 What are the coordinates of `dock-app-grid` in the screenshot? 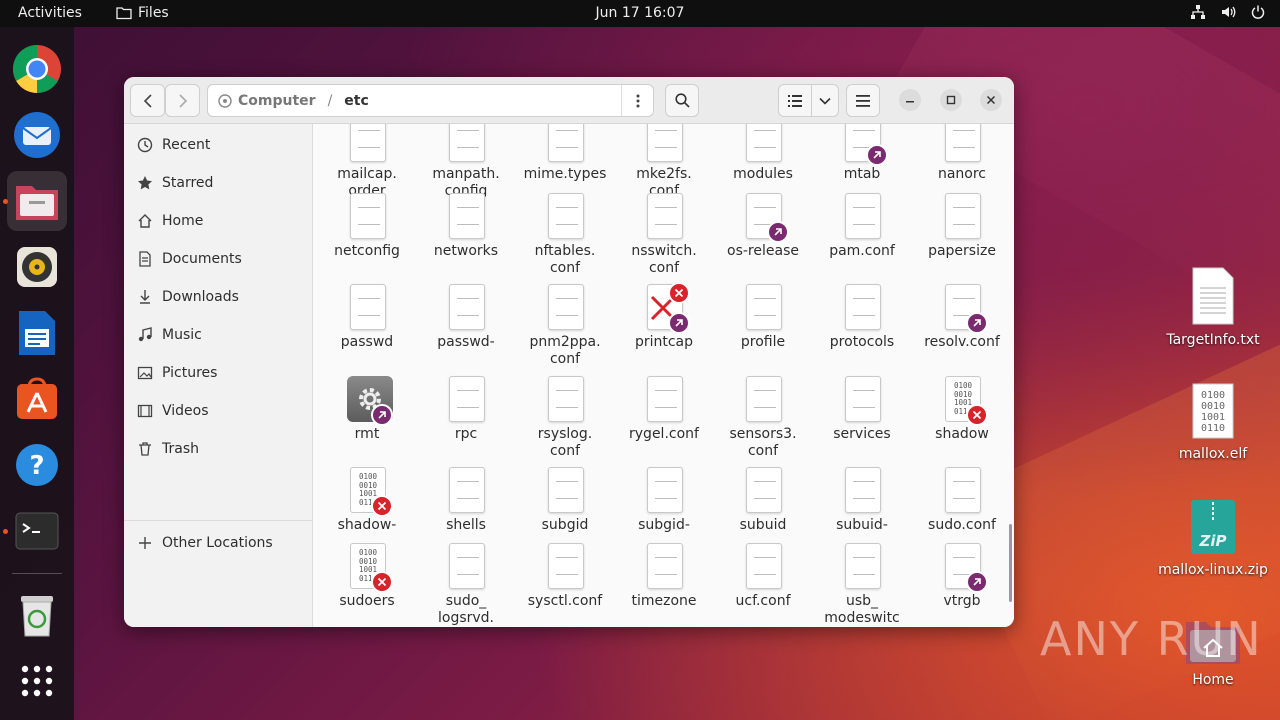 It's located at (37, 681).